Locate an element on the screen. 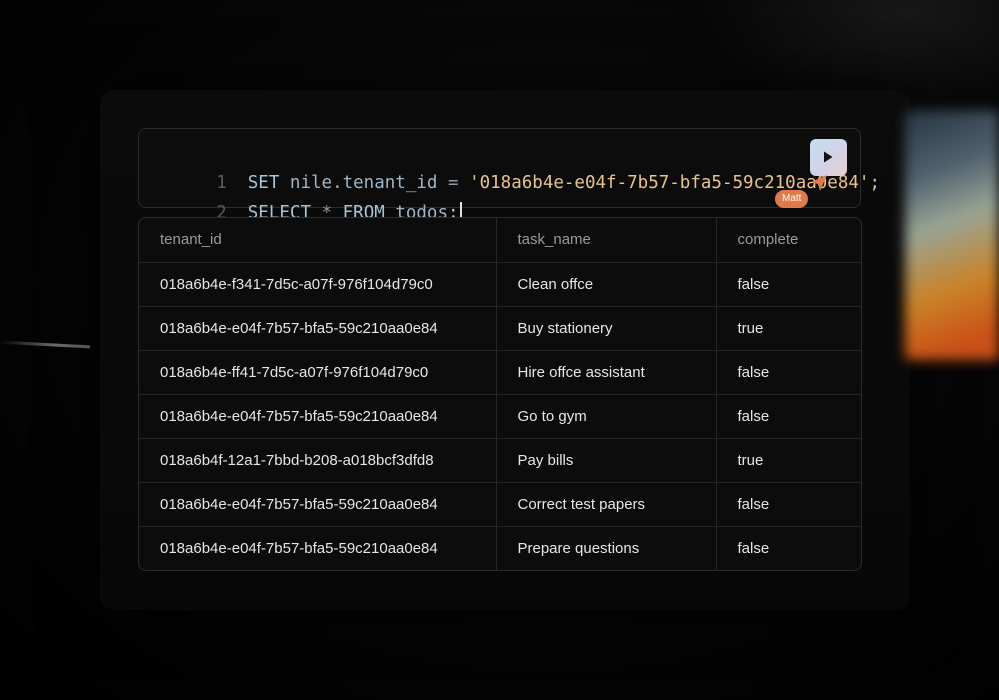 The width and height of the screenshot is (999, 700). cell-task-name: Pay bills is located at coordinates (606, 460).